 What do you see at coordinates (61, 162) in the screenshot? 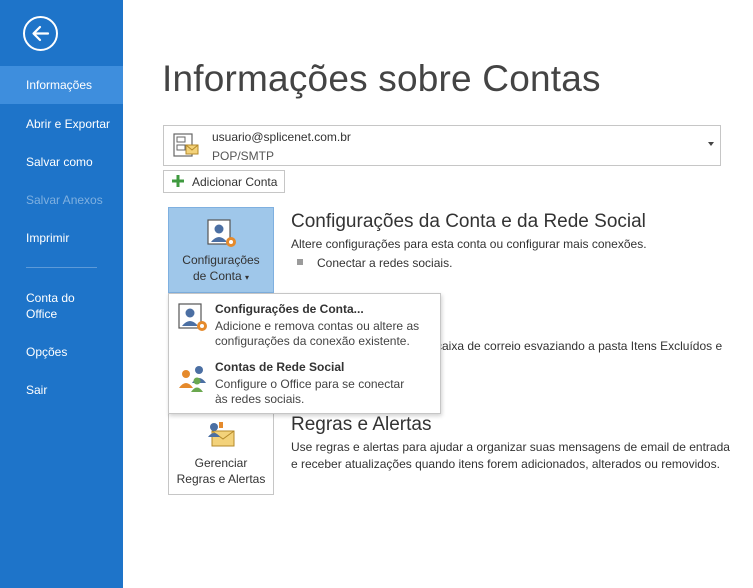
I see `nav-salvar-como: Salvar como` at bounding box center [61, 162].